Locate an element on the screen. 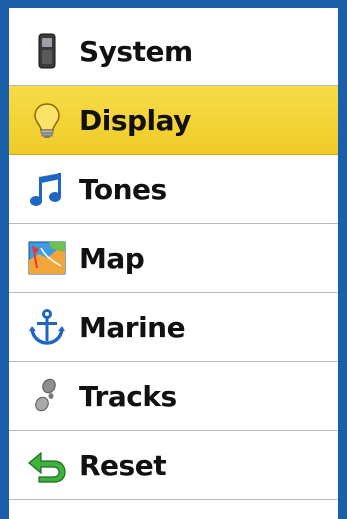  menu-item-display: Display is located at coordinates (173, 120).